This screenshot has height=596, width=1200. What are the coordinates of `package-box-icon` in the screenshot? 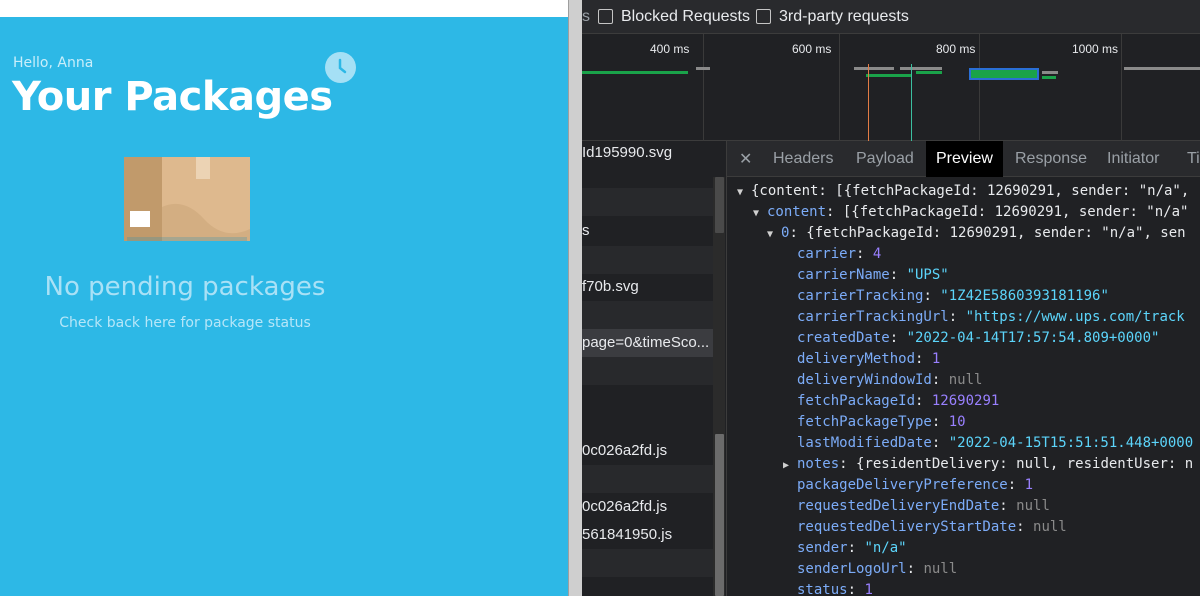 It's located at (187, 199).